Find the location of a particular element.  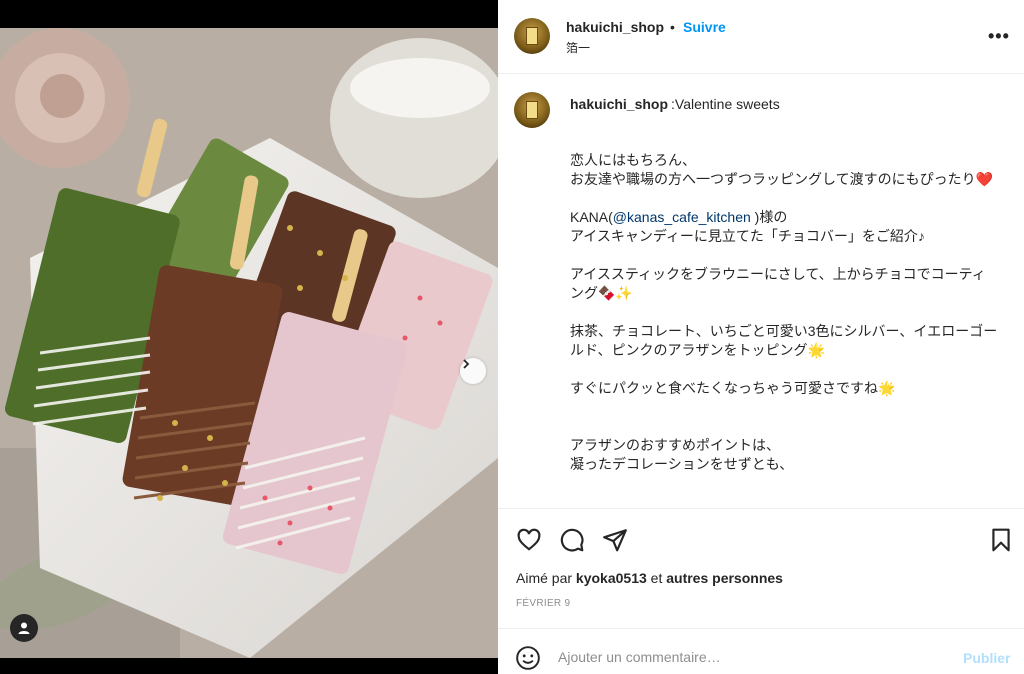

comment-bar: Publier is located at coordinates (761, 651).